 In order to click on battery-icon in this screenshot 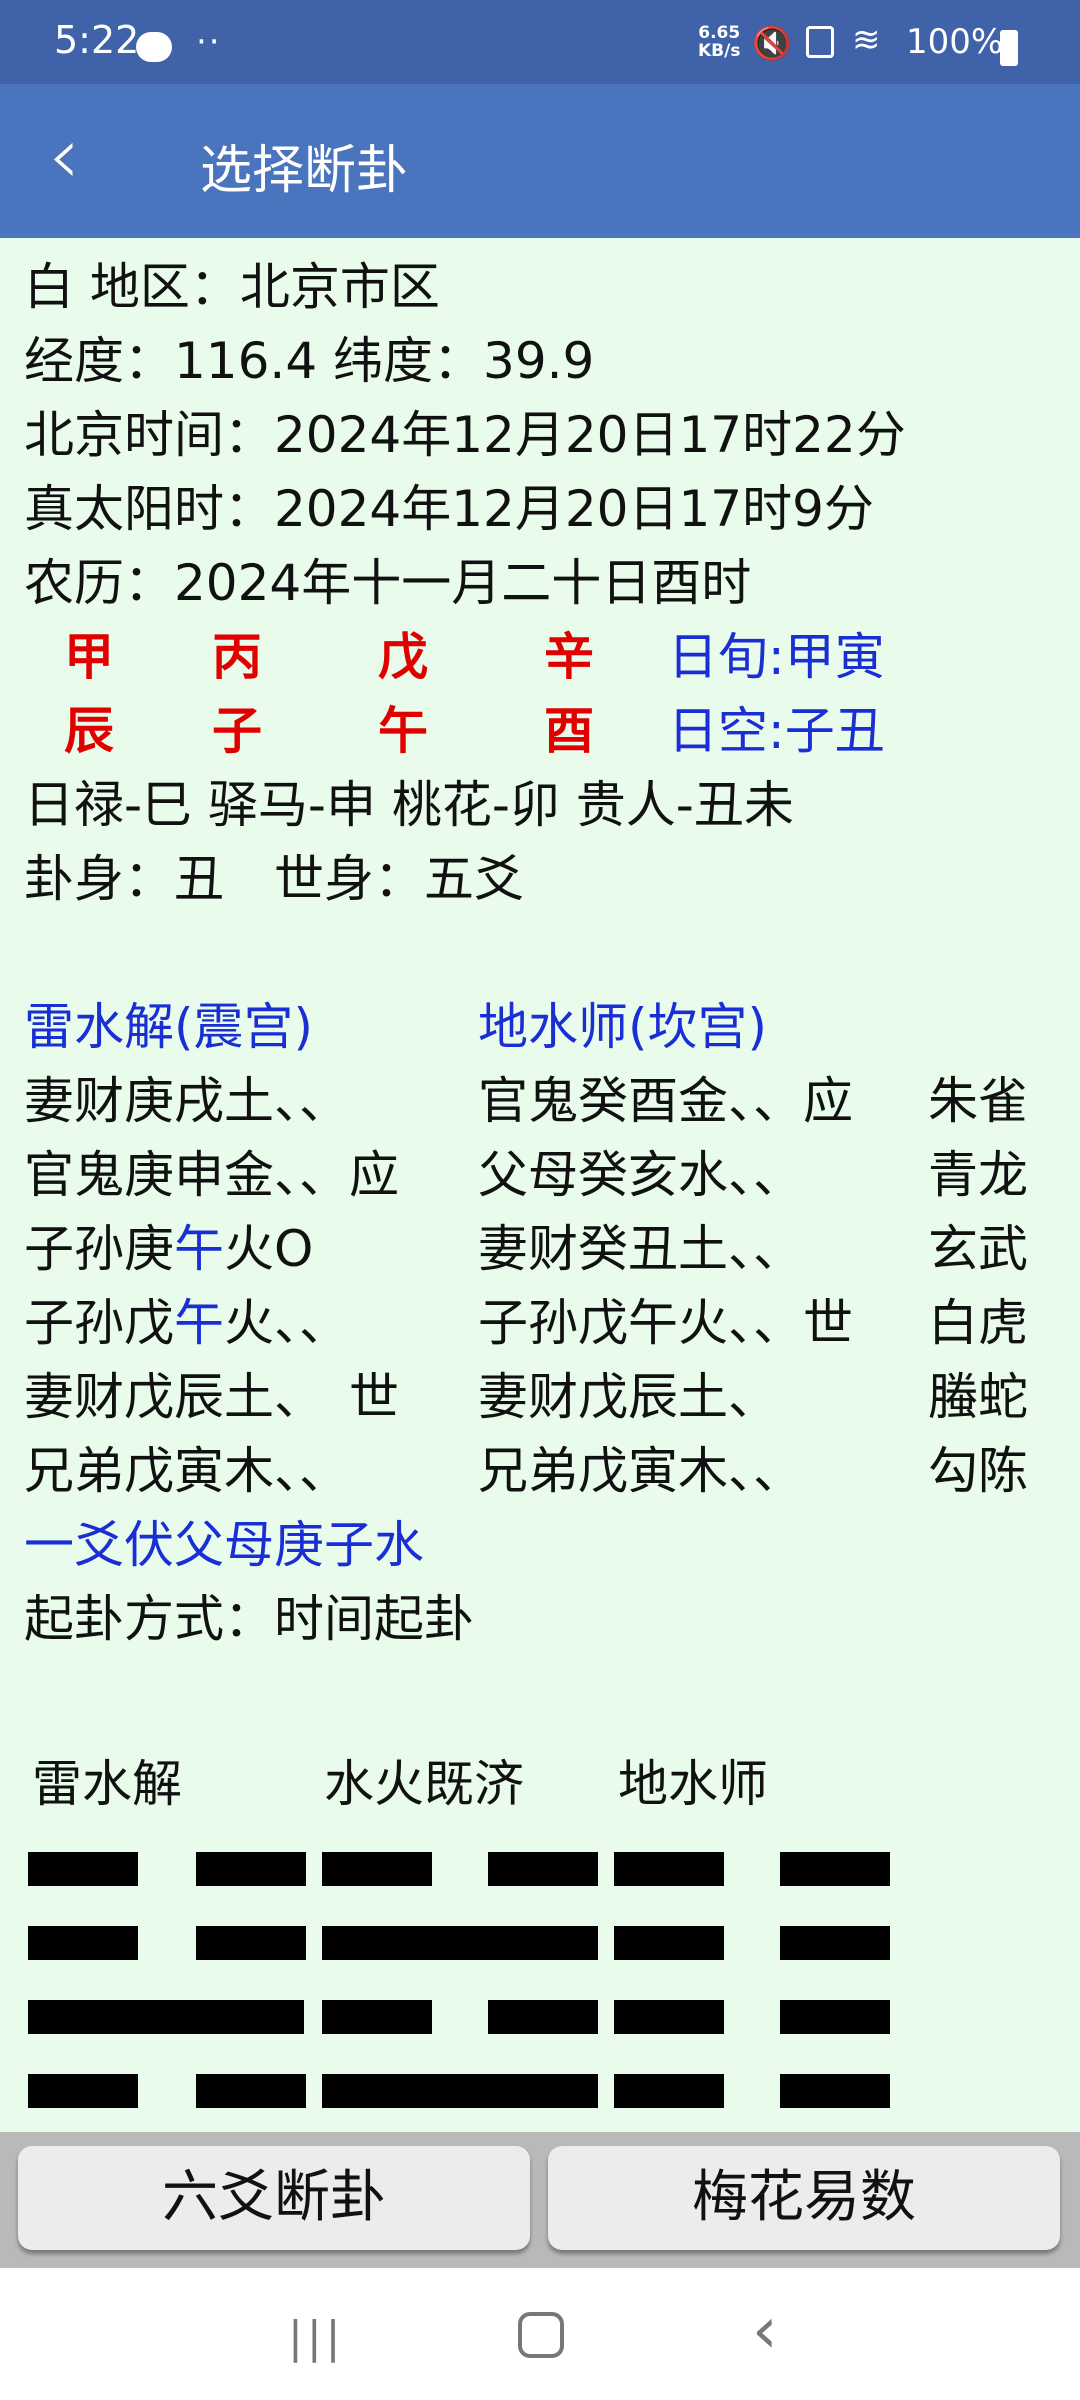, I will do `click(1009, 48)`.